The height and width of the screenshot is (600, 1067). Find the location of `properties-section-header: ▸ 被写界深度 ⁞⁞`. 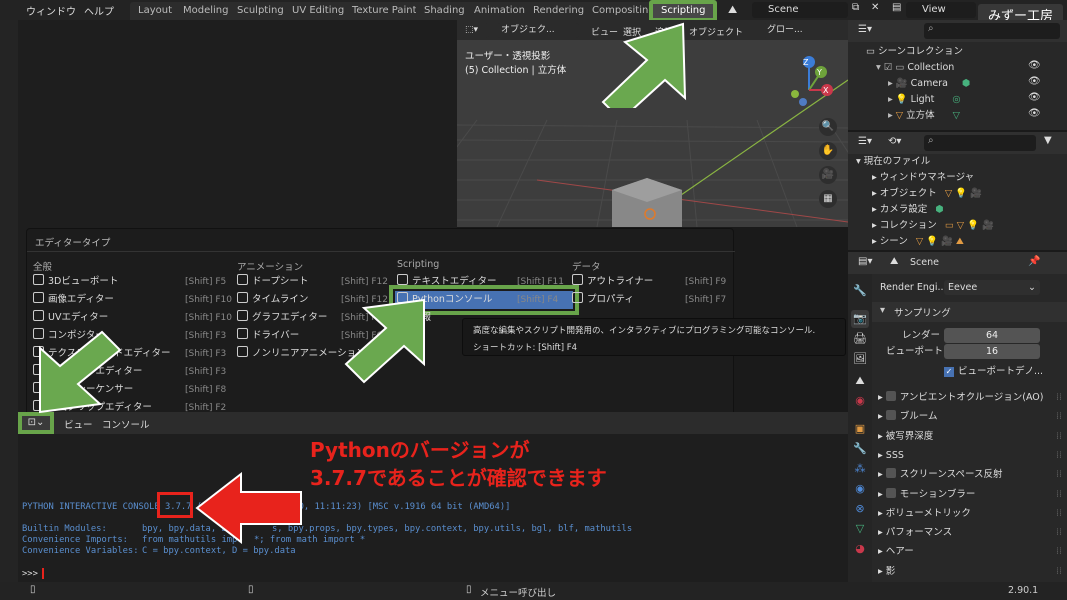

properties-section-header: ▸ 被写界深度 ⁞⁞ is located at coordinates (971, 436).